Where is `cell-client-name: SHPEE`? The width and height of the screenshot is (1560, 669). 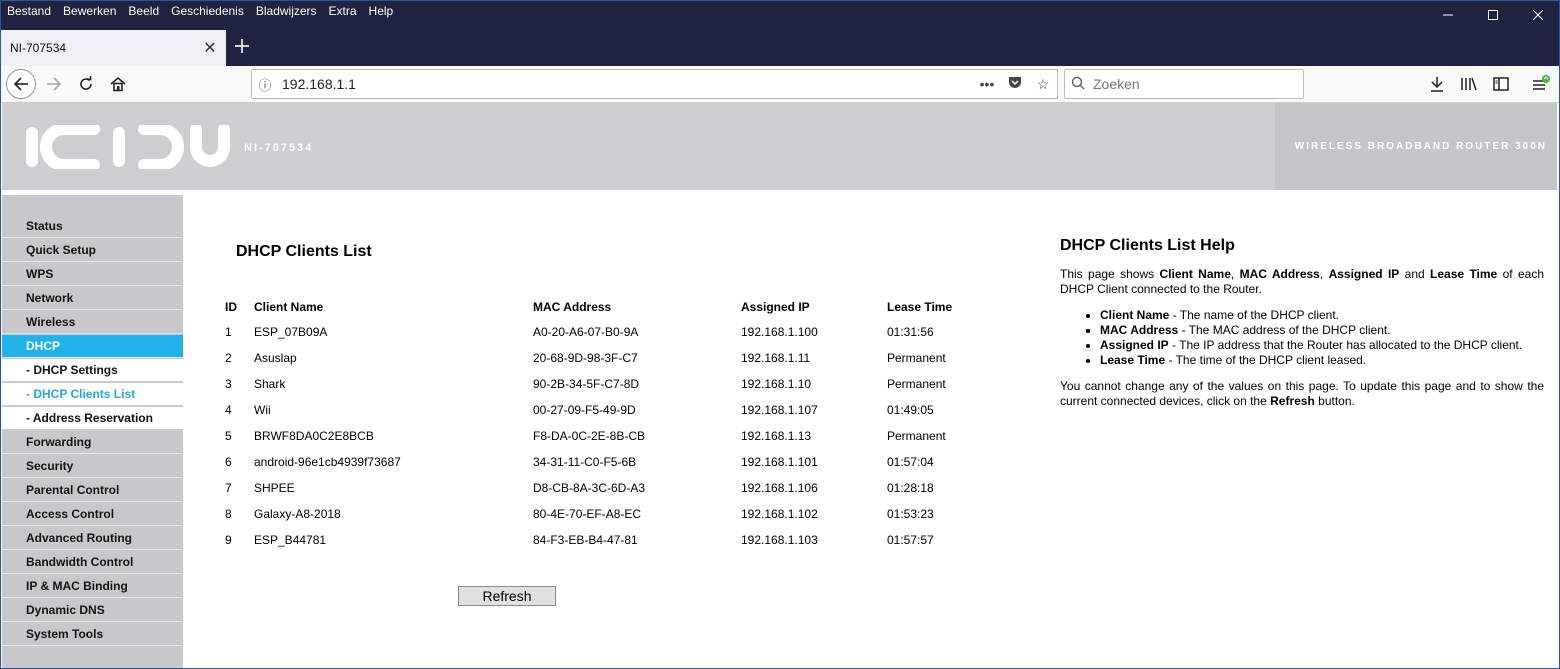
cell-client-name: SHPEE is located at coordinates (274, 488).